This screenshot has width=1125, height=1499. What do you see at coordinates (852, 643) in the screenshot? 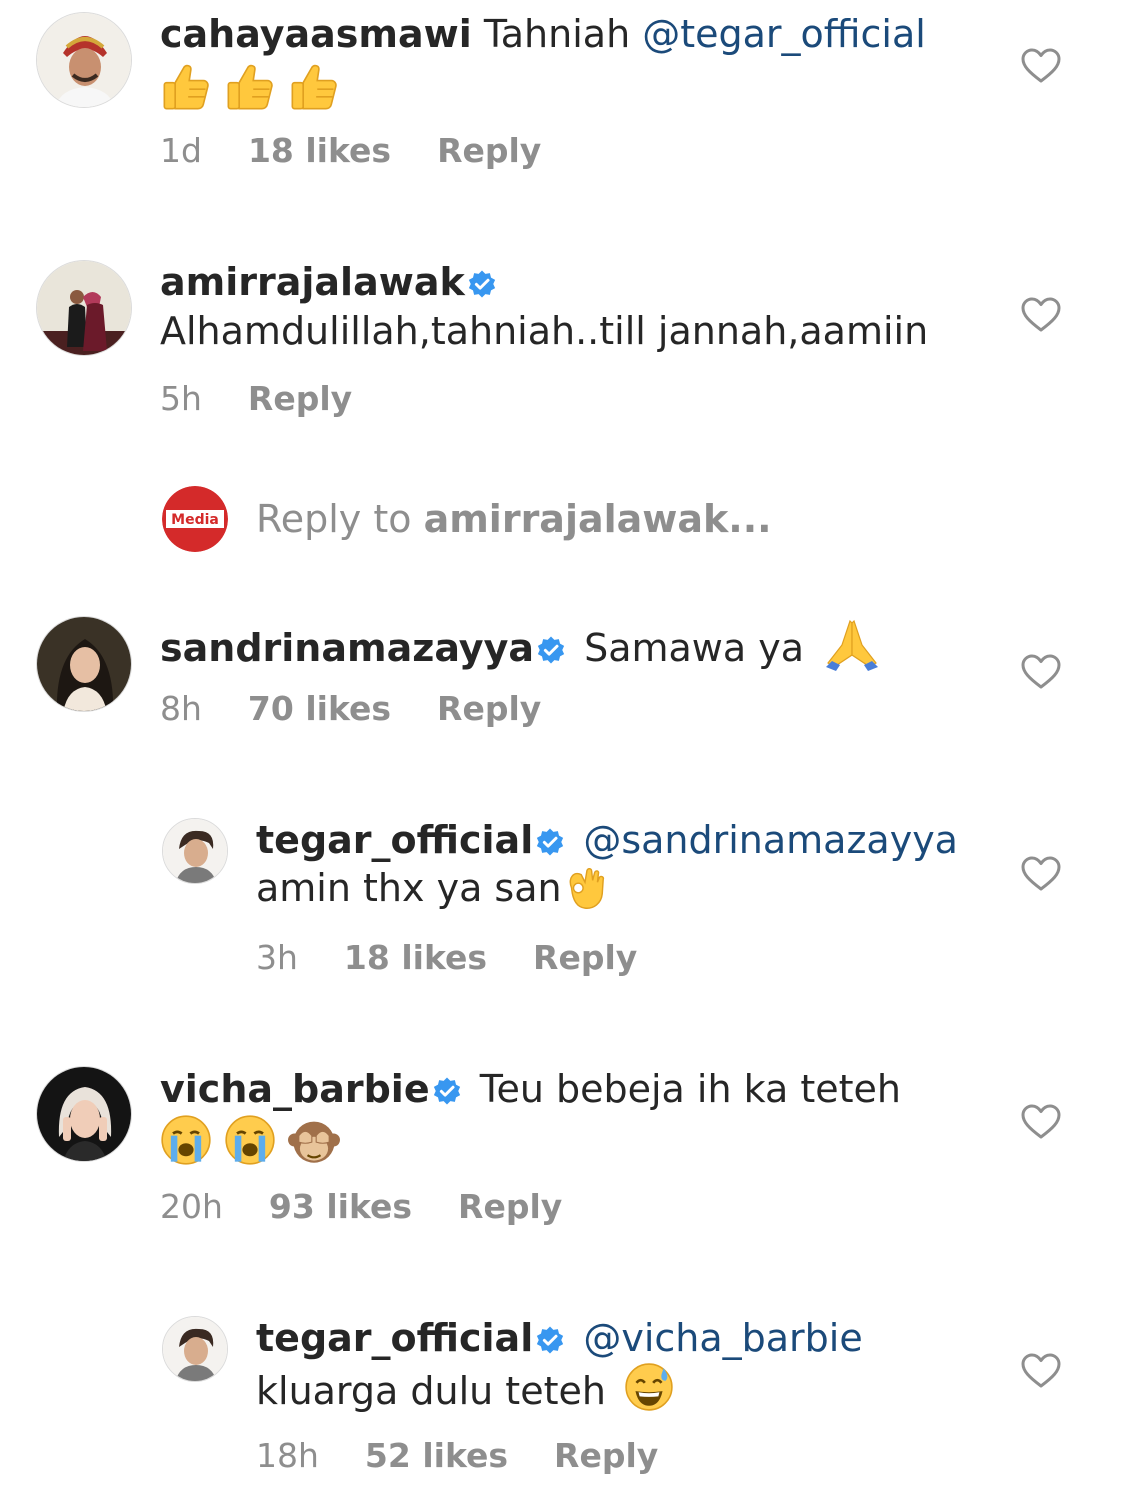
I see `praying-hands-icon` at bounding box center [852, 643].